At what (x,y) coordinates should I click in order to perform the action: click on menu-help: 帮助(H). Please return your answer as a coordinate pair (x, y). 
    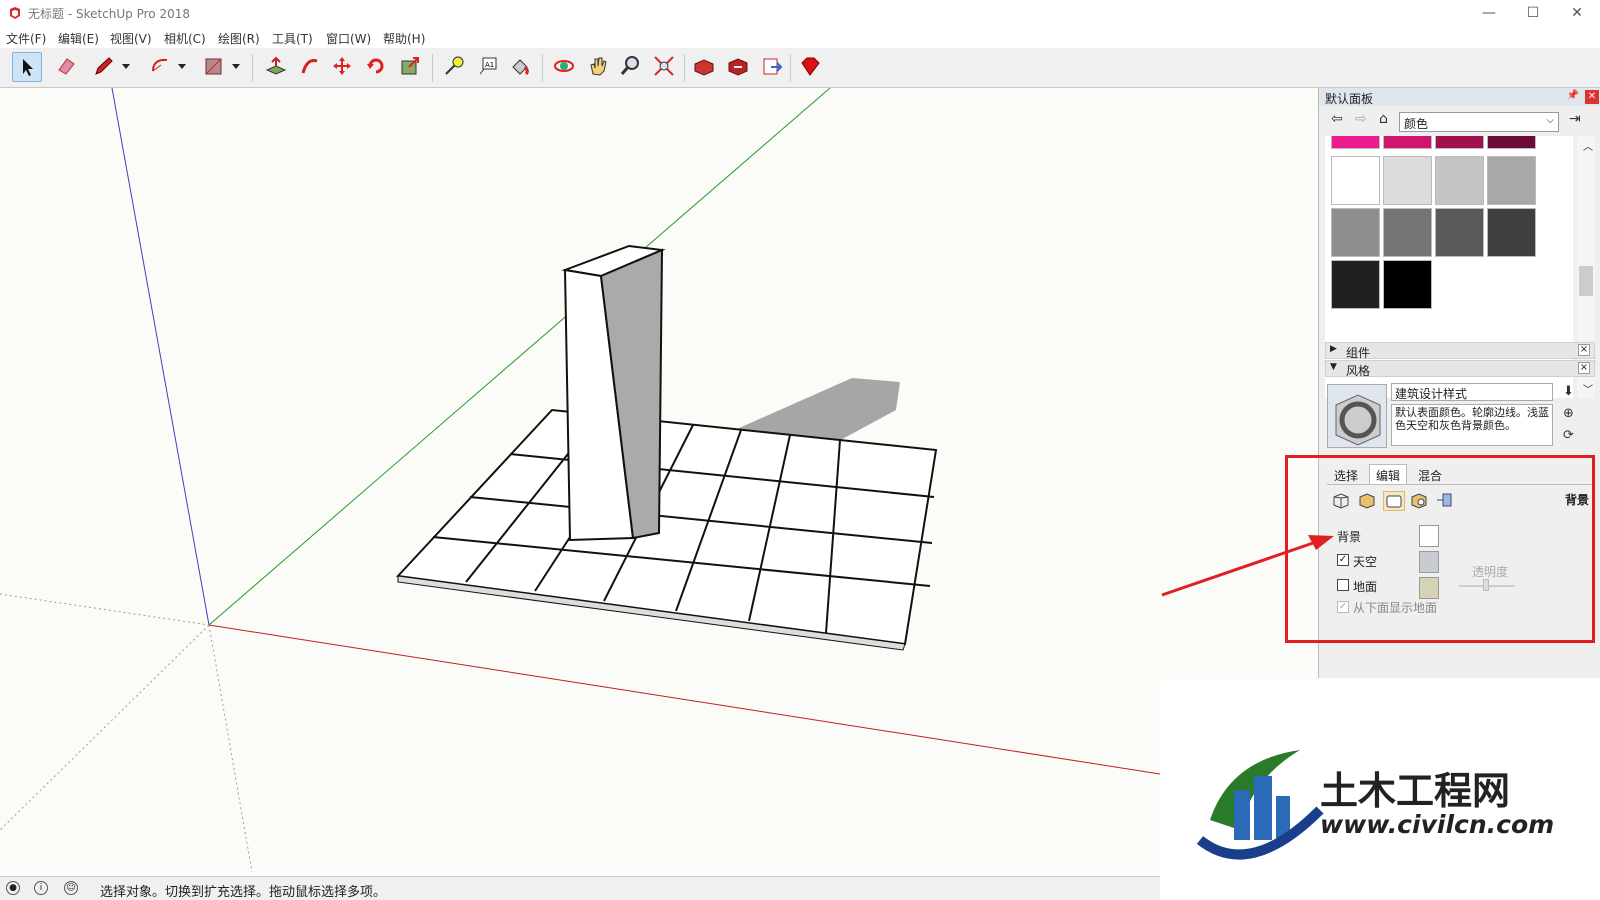
    Looking at the image, I should click on (404, 38).